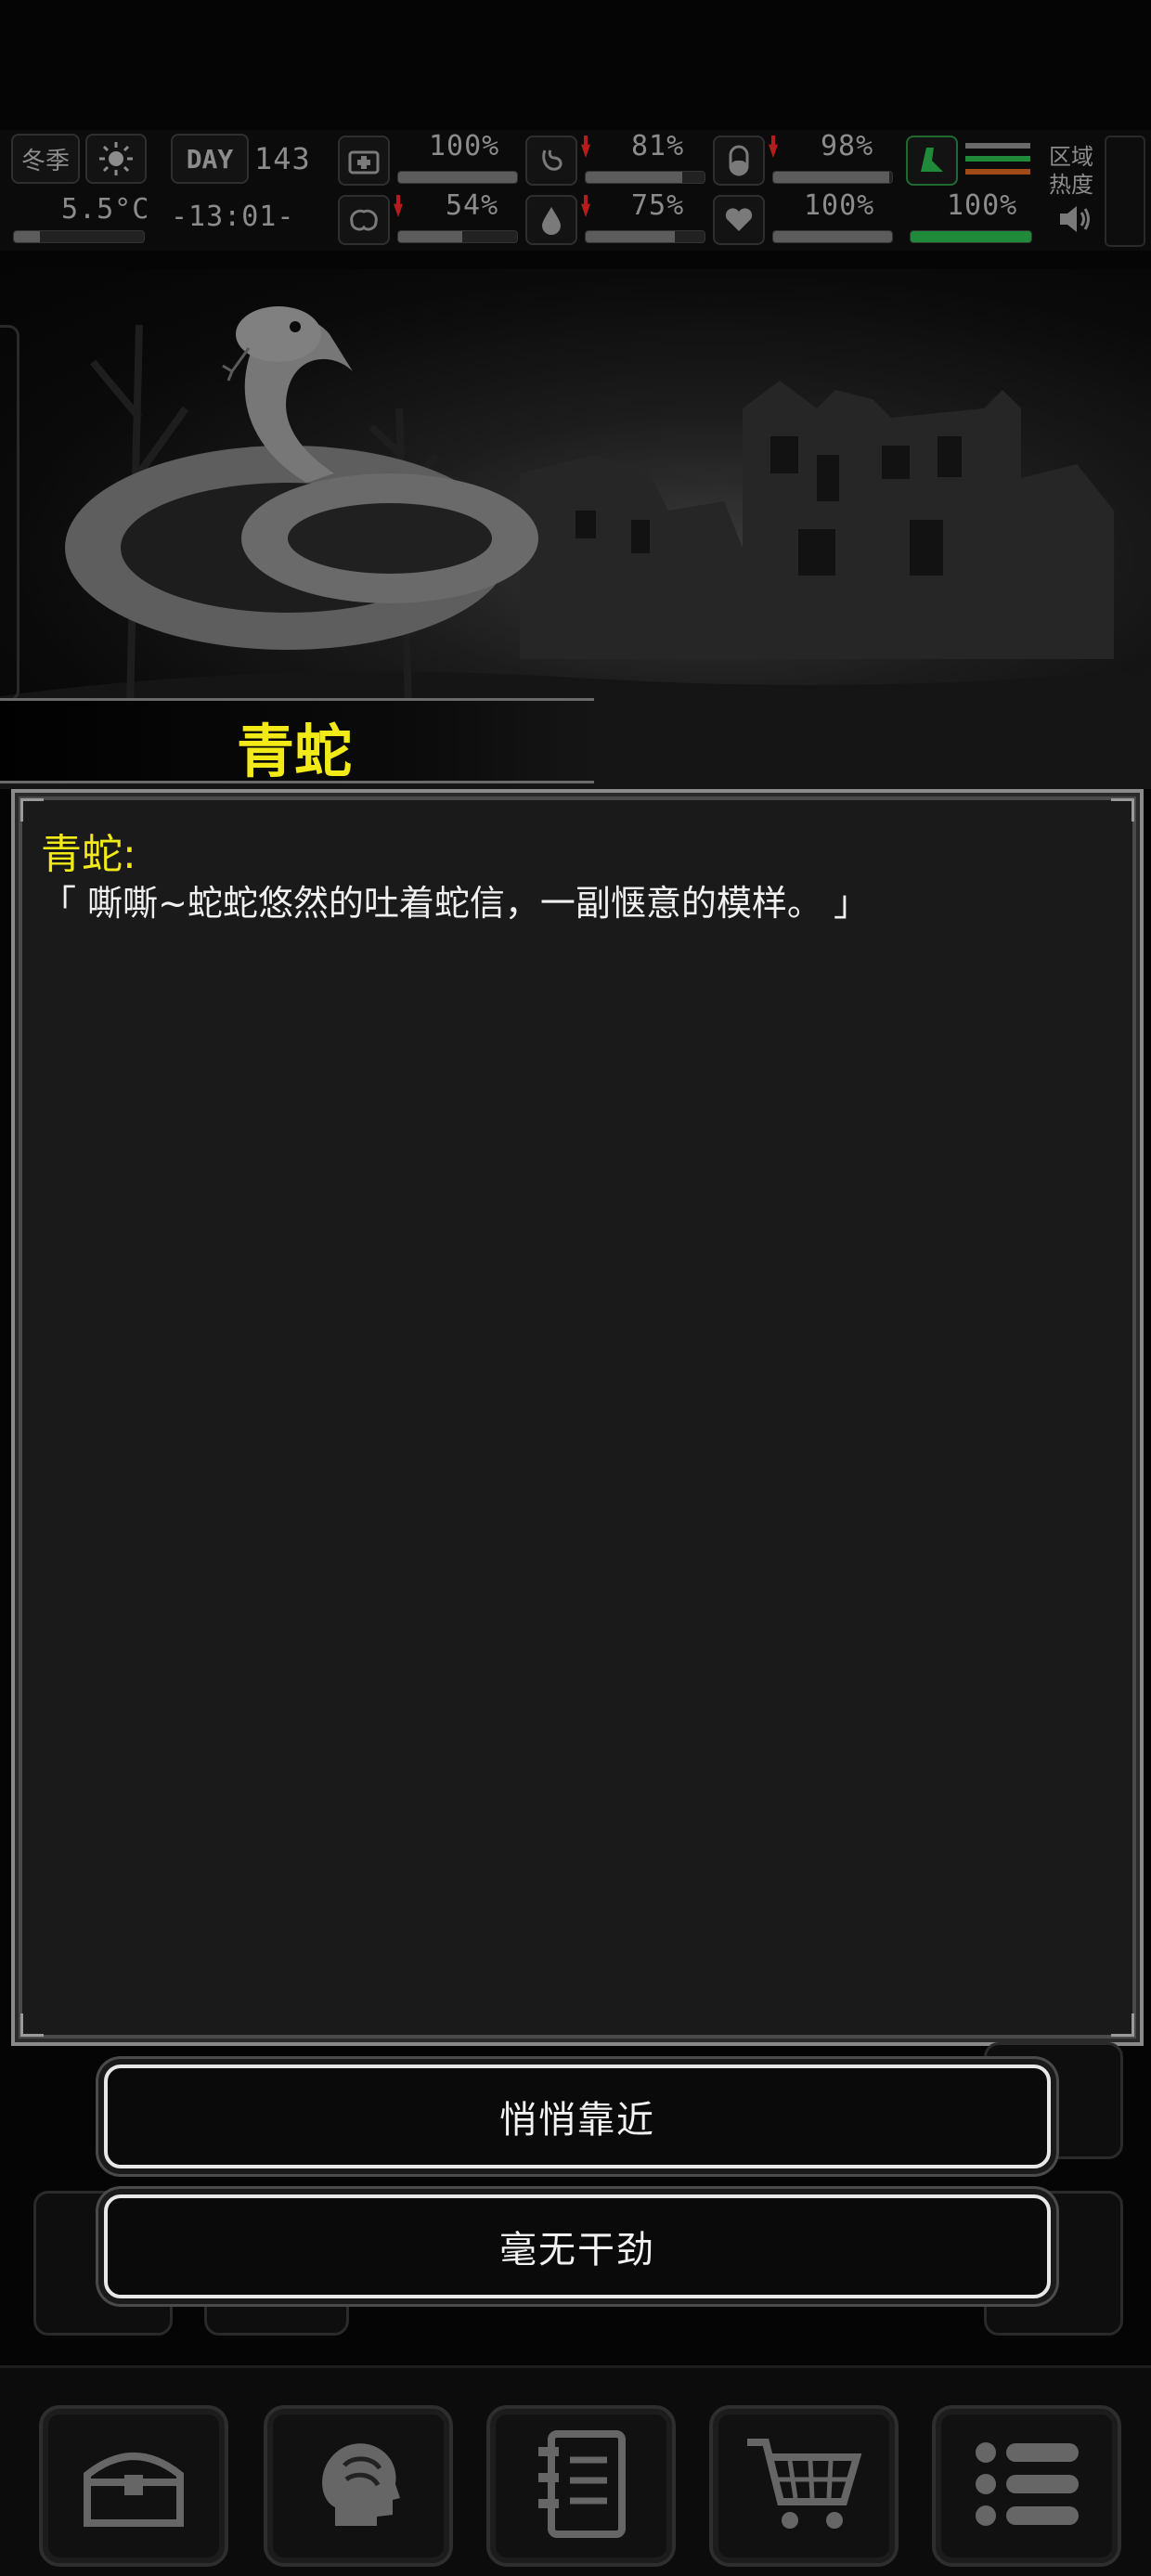 The width and height of the screenshot is (1151, 2576). I want to click on season-label: 冬季, so click(45, 161).